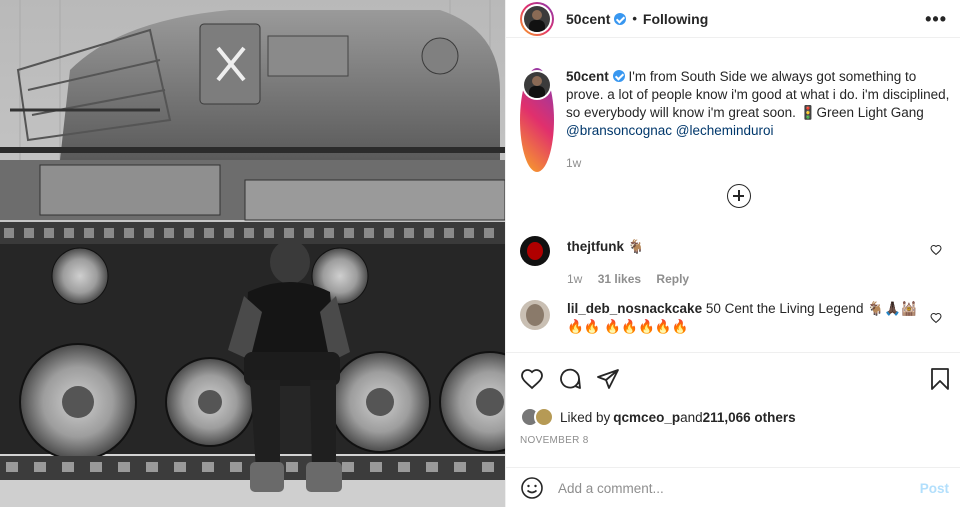 Image resolution: width=960 pixels, height=507 pixels. What do you see at coordinates (634, 246) in the screenshot?
I see `comment-text: 🐐` at bounding box center [634, 246].